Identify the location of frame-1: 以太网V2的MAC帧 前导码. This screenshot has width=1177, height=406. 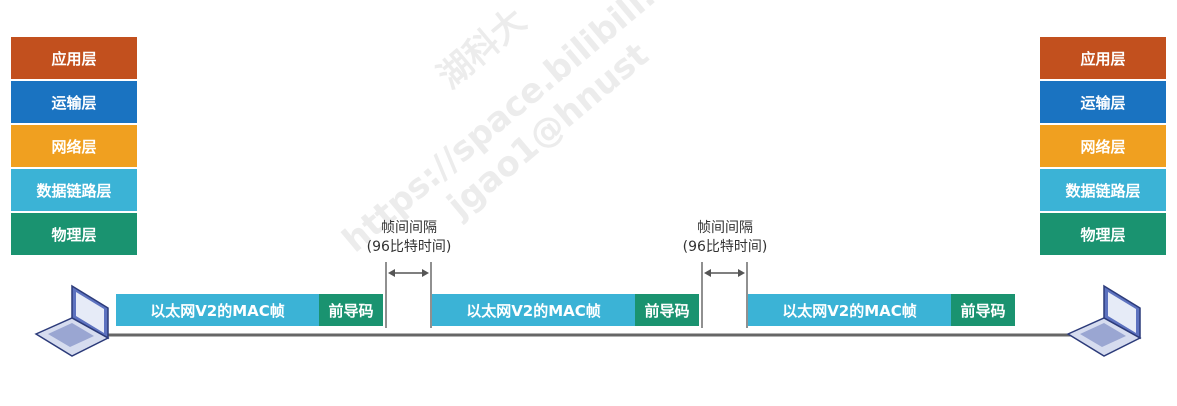
(249, 310).